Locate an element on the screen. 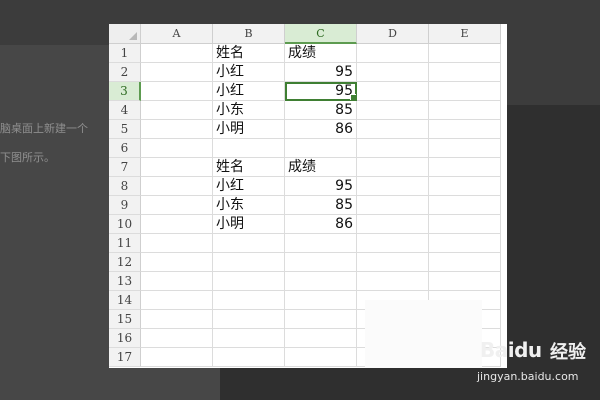 The width and height of the screenshot is (600, 400). cell-d2 is located at coordinates (393, 72).